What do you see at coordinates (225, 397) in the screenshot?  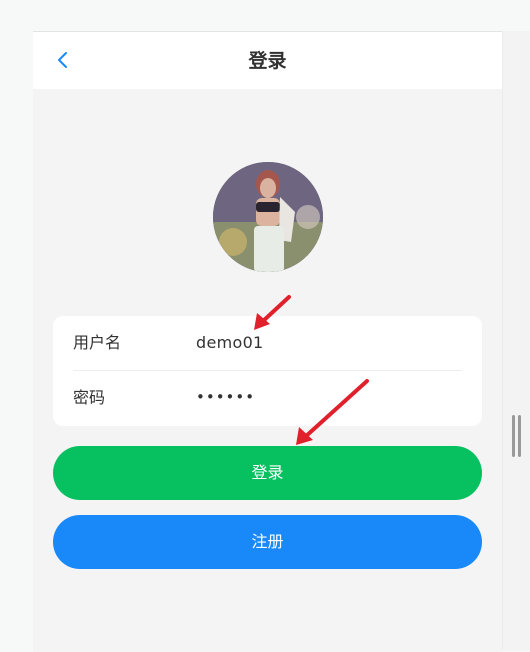 I see `password-field: ••••••` at bounding box center [225, 397].